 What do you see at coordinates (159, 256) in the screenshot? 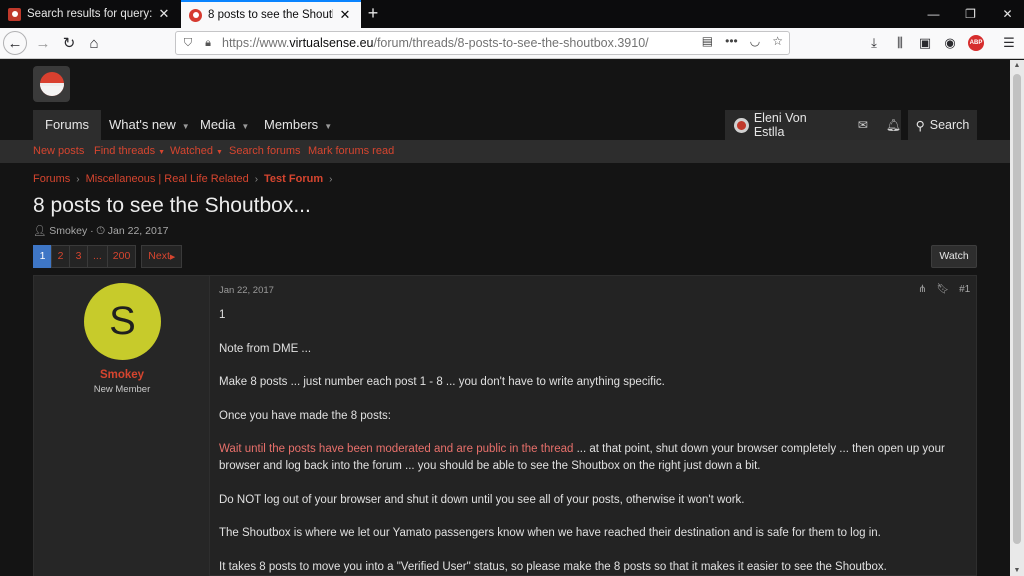
I see `next-label: Next` at bounding box center [159, 256].